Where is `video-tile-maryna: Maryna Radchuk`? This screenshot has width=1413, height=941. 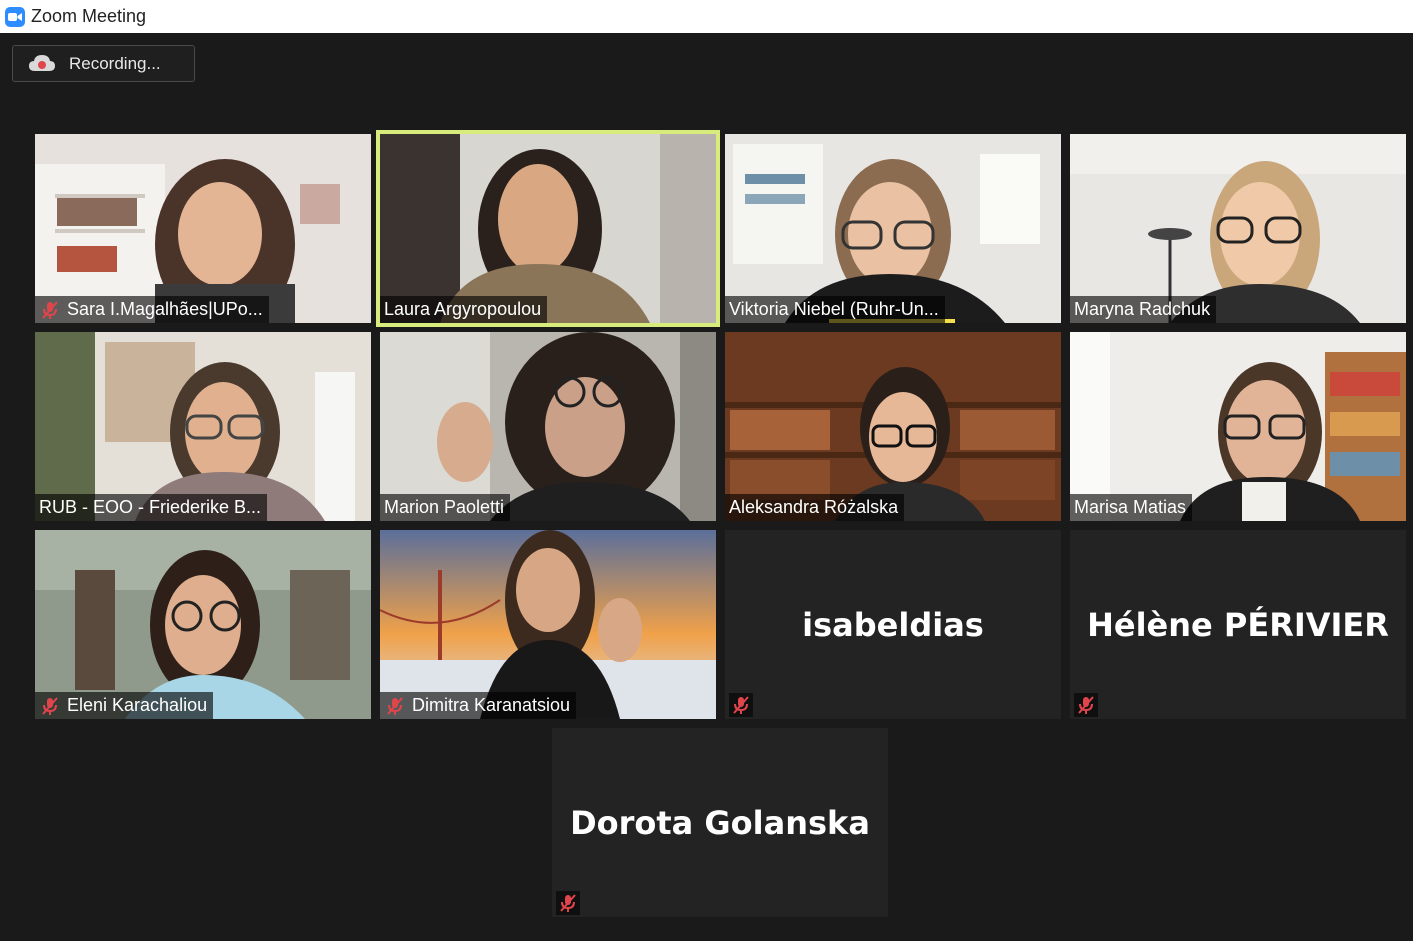
video-tile-maryna: Maryna Radchuk is located at coordinates (1238, 228).